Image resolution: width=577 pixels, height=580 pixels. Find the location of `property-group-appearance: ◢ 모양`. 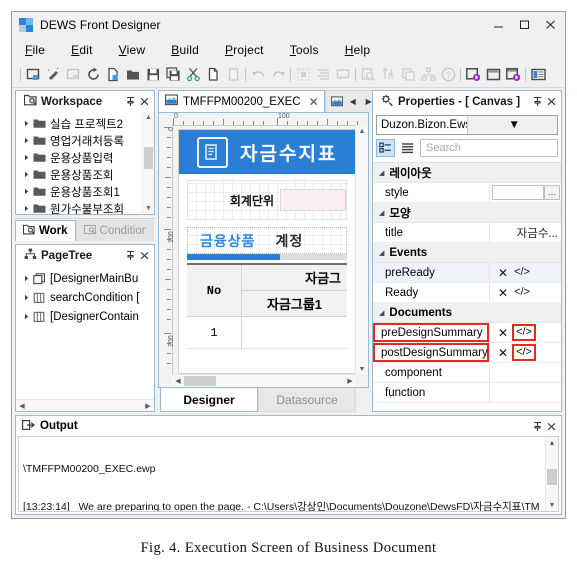

property-group-appearance: ◢ 모양 is located at coordinates (467, 213).